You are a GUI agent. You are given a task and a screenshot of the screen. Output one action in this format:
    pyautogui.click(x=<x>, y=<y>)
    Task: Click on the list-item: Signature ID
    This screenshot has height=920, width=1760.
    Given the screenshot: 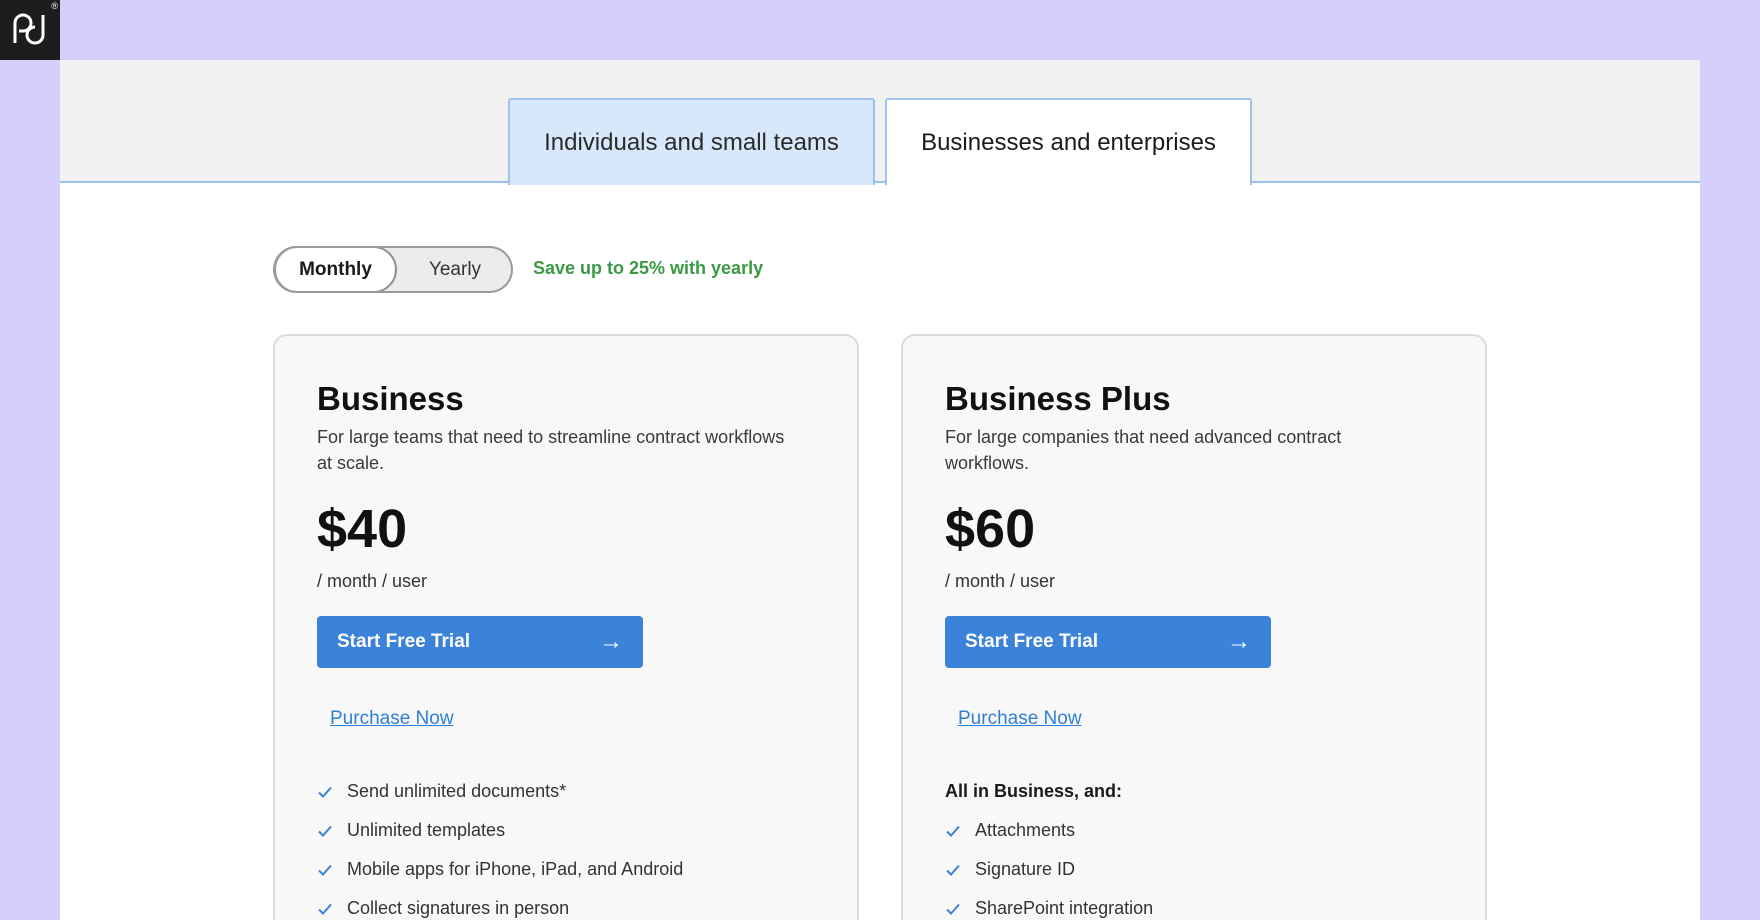 What is the action you would take?
    pyautogui.click(x=1049, y=869)
    